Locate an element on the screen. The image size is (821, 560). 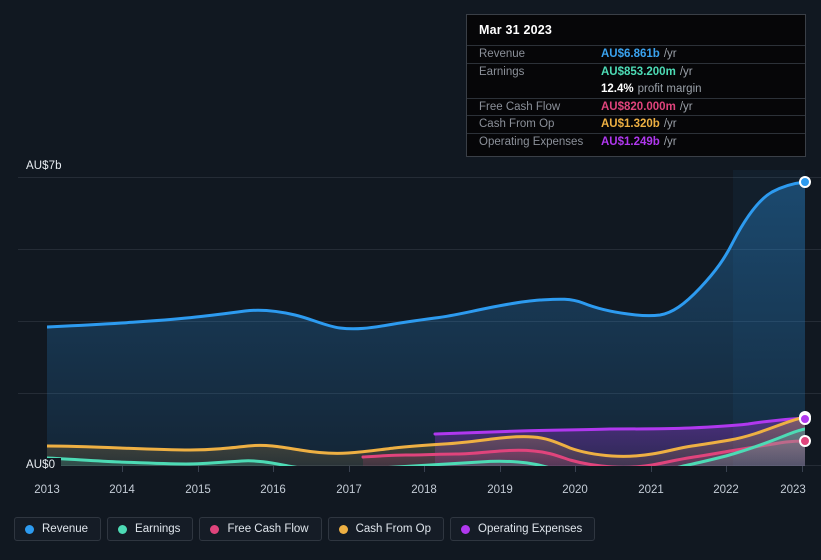
endpoint-marker-revenue is located at coordinates (805, 182).